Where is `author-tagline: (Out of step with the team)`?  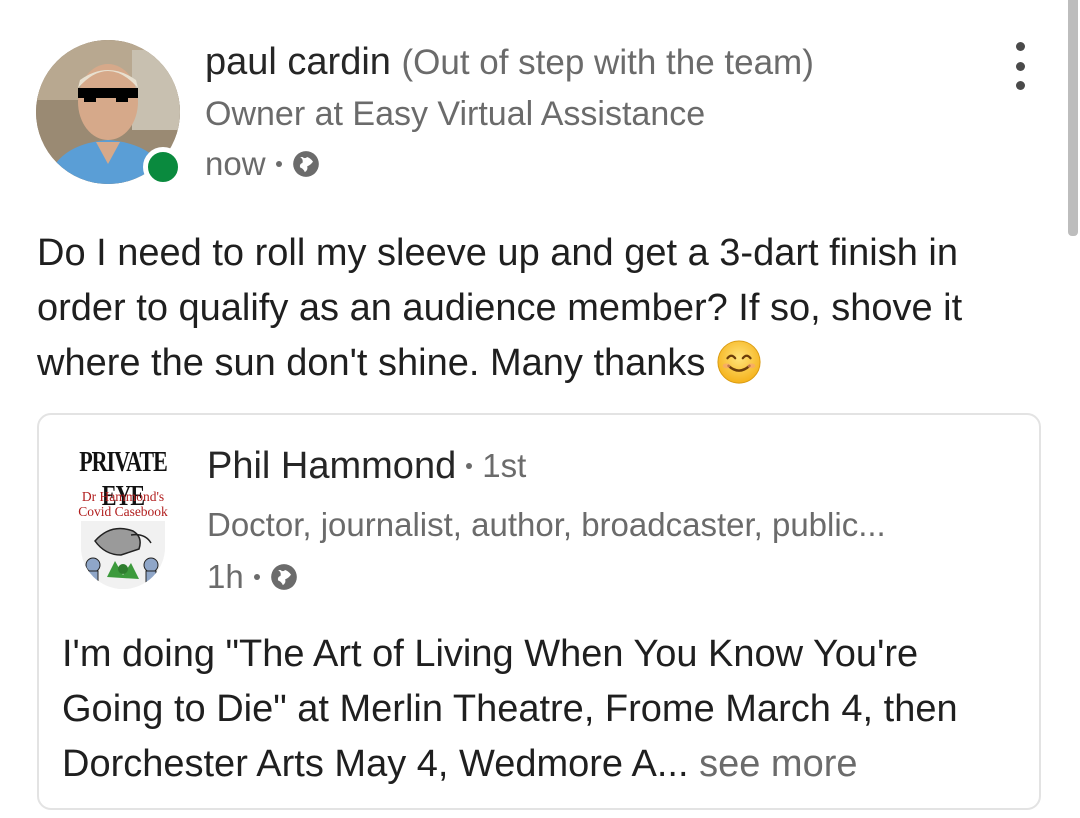
author-tagline: (Out of step with the team) is located at coordinates (607, 62).